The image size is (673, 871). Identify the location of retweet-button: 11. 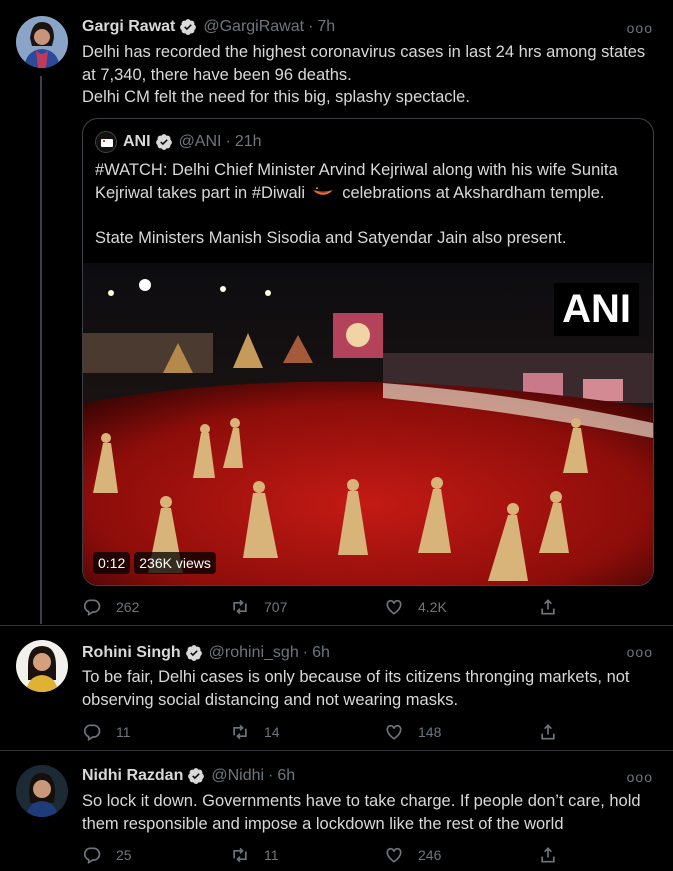
(254, 855).